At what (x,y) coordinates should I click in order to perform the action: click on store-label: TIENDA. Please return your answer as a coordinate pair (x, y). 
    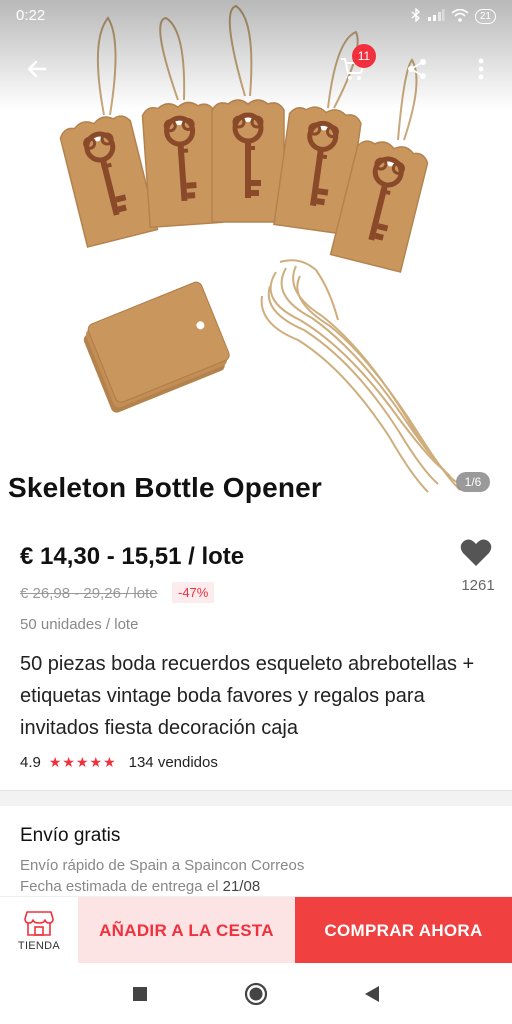
    Looking at the image, I should click on (39, 945).